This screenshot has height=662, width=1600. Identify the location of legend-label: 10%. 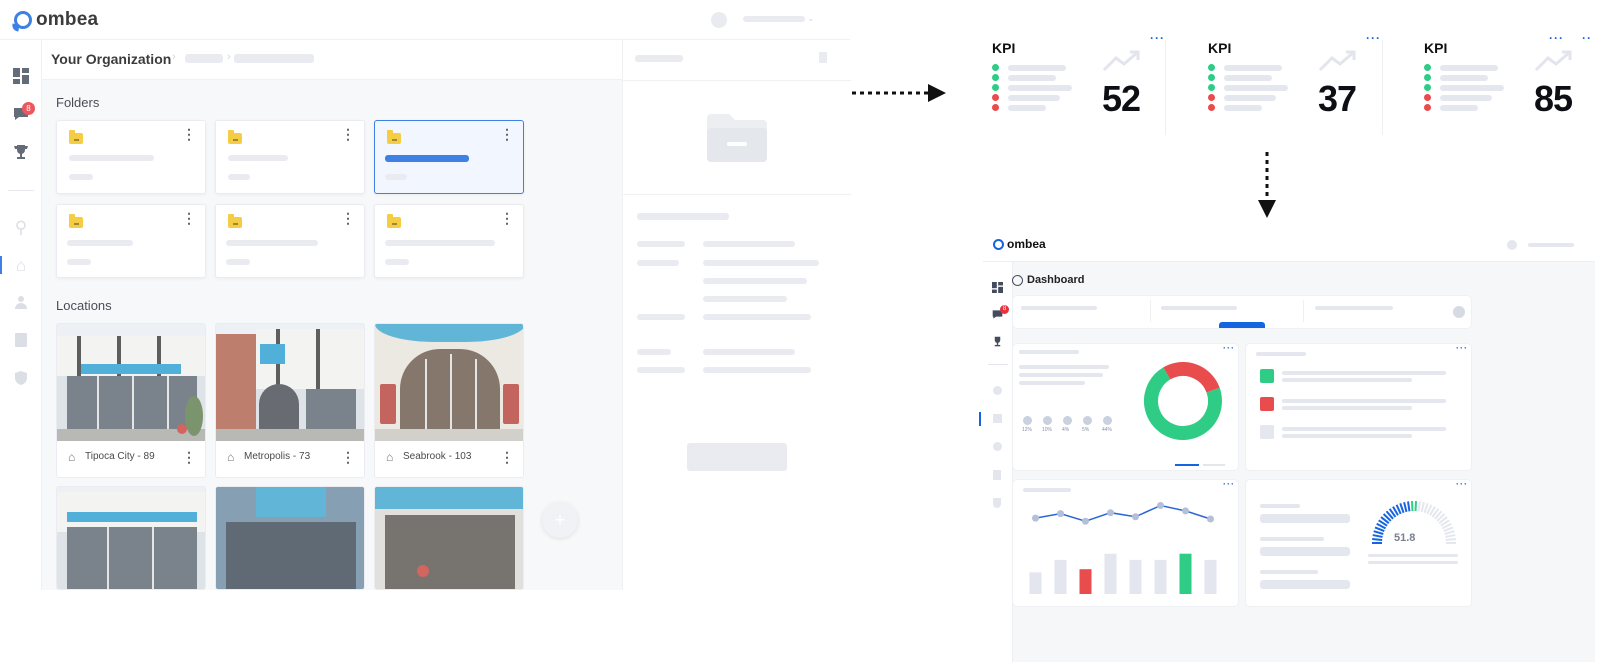
(1047, 430).